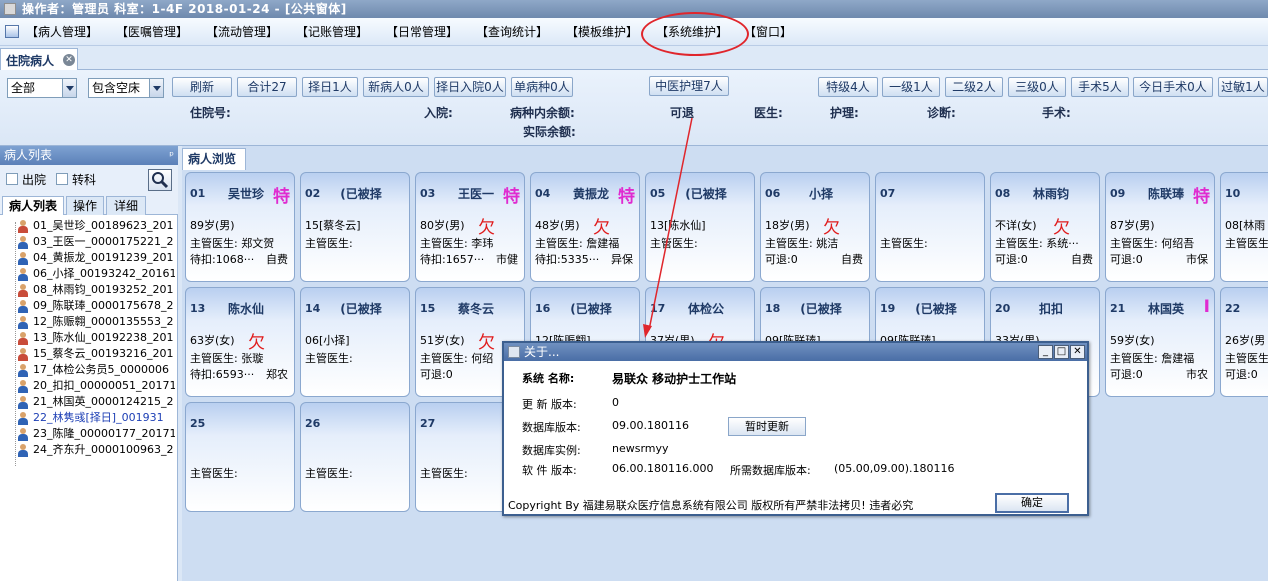 The width and height of the screenshot is (1268, 581). Describe the element at coordinates (1206, 307) in the screenshot. I see `bed-level-badge: I` at that location.